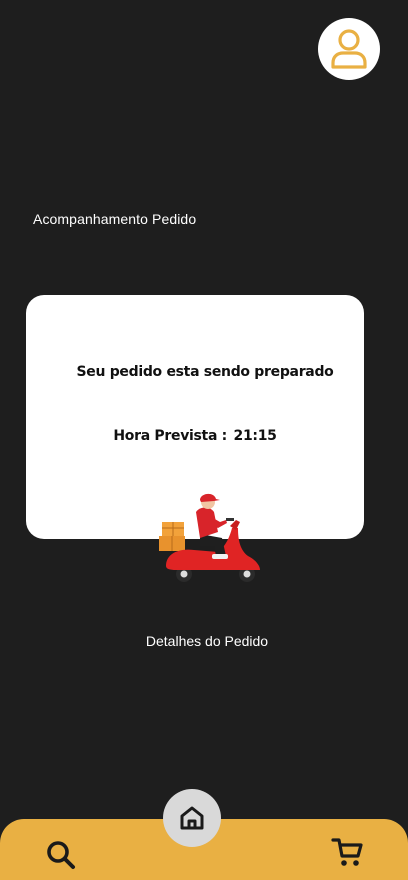  What do you see at coordinates (170, 436) in the screenshot?
I see `eta-label: Hora Prevista :` at bounding box center [170, 436].